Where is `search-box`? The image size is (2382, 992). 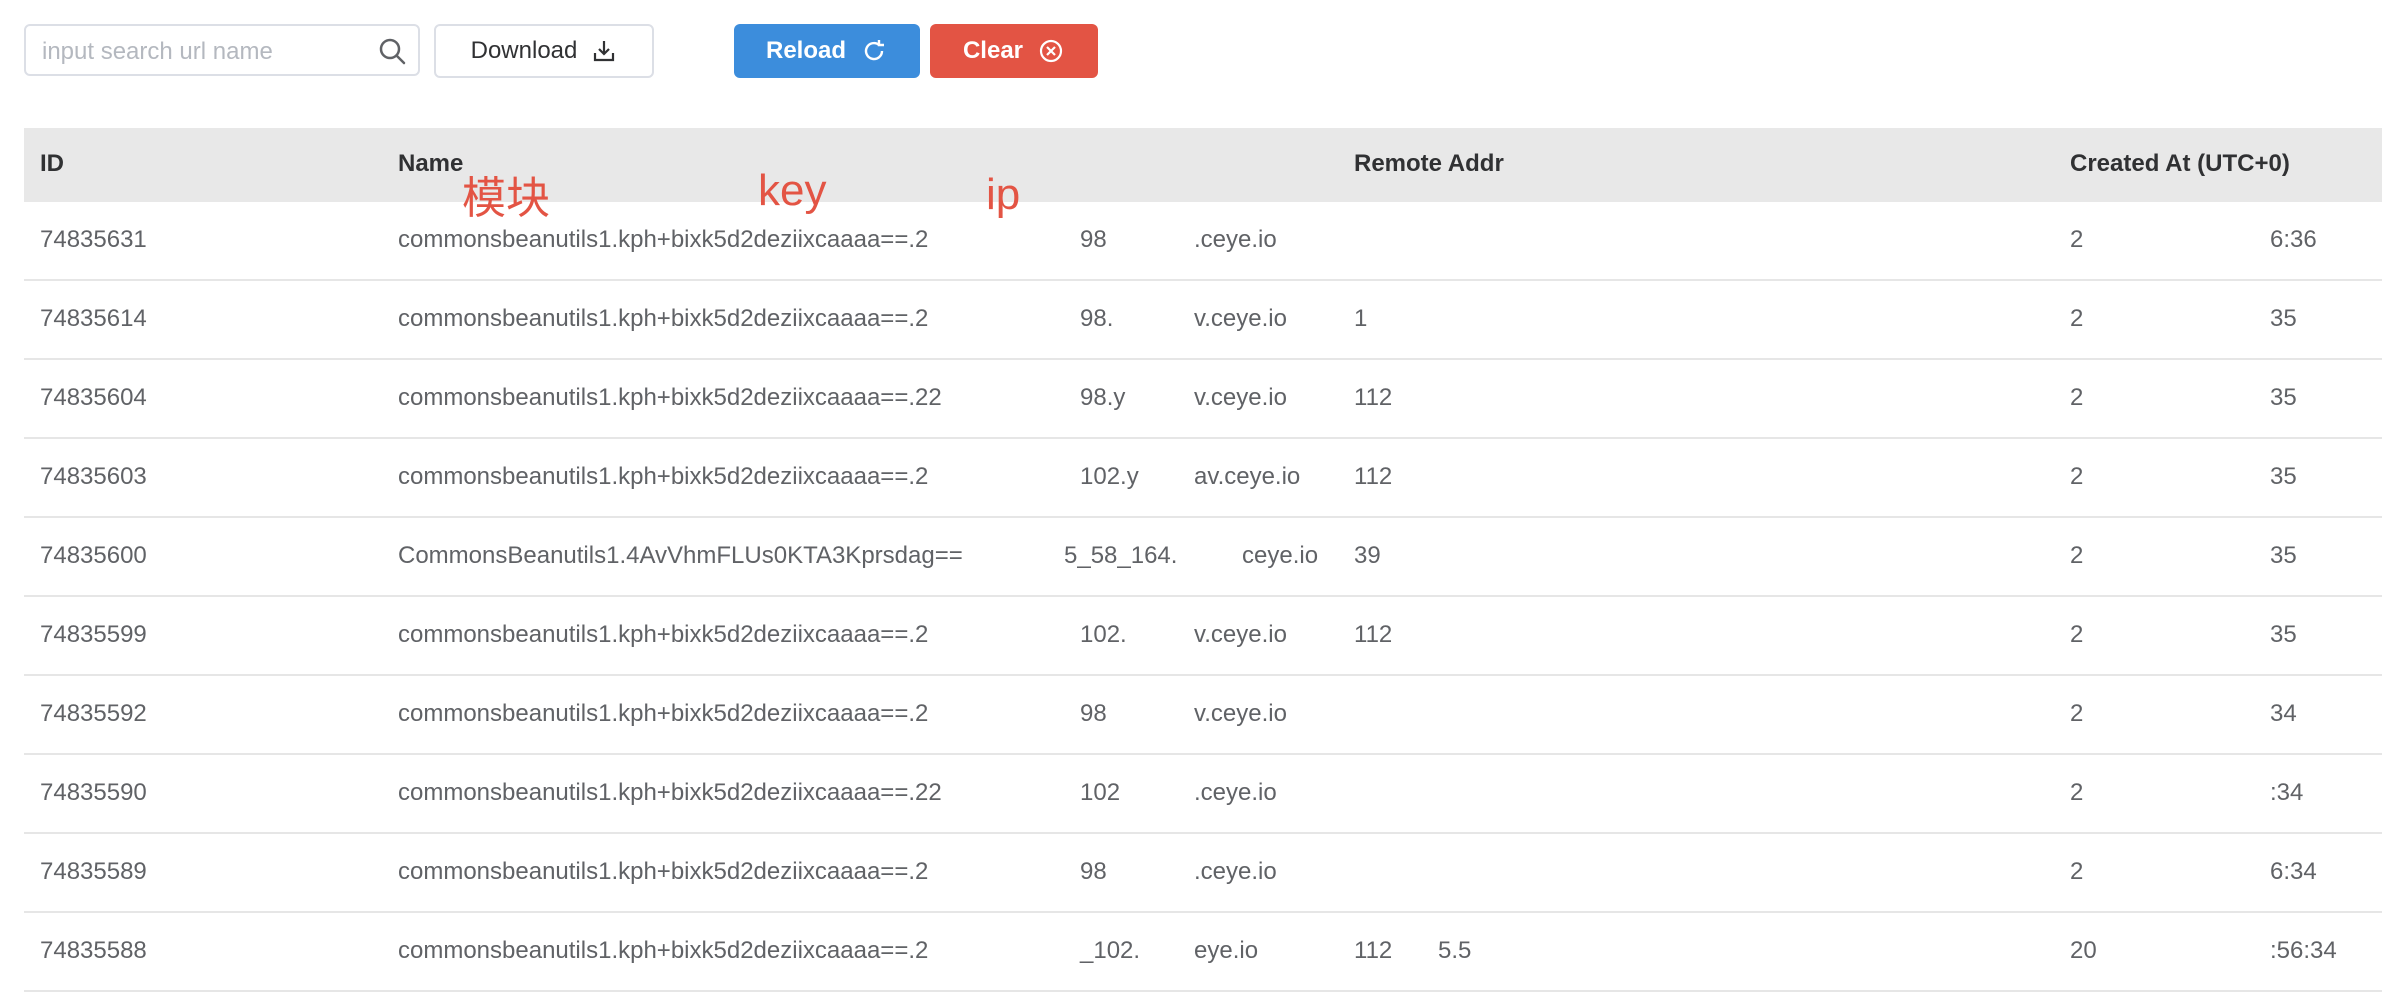
search-box is located at coordinates (222, 50).